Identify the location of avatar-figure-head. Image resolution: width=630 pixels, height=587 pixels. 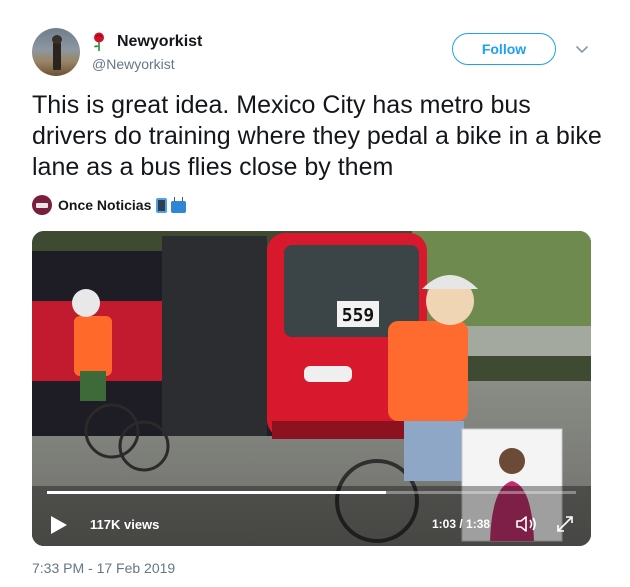
(57, 39).